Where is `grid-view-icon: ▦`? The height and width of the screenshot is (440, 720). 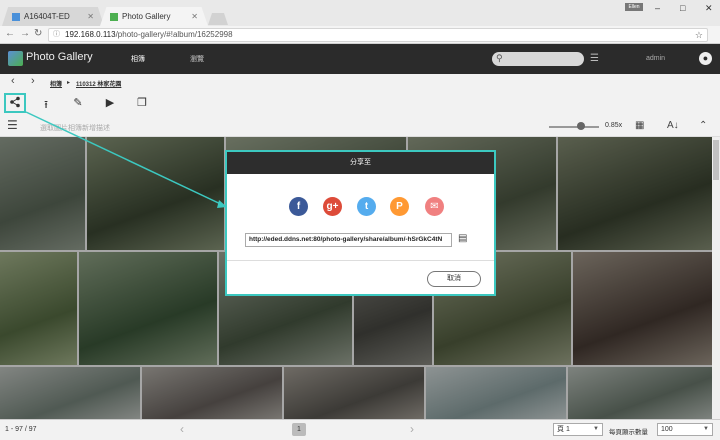
grid-view-icon: ▦ is located at coordinates (639, 125).